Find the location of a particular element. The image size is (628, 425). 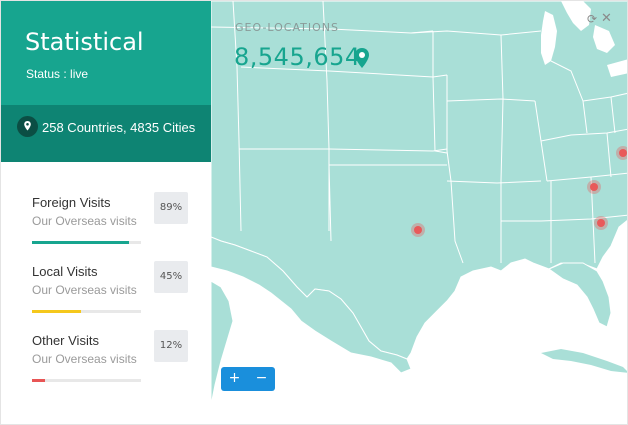

progress-fill-local is located at coordinates (57, 311).